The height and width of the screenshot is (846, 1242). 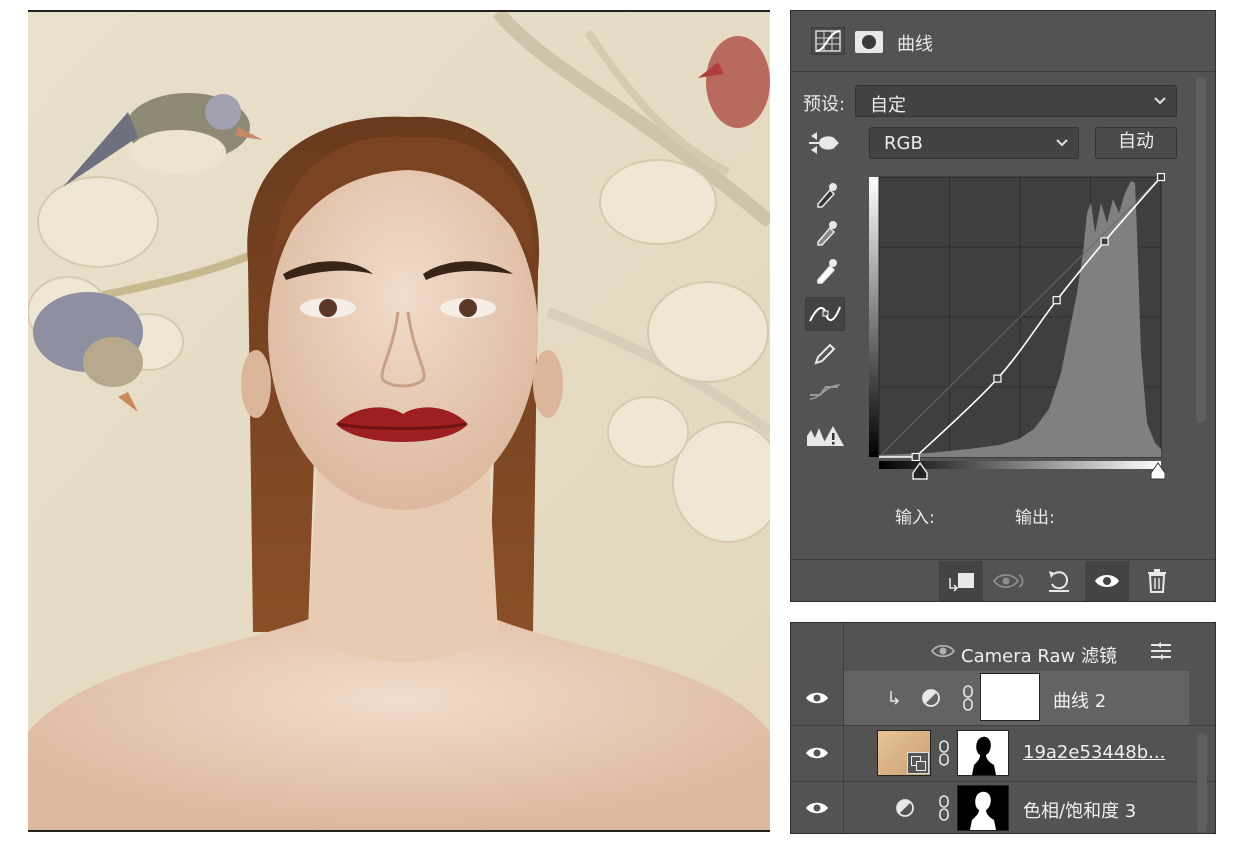 What do you see at coordinates (1136, 143) in the screenshot?
I see `auto-button: 自动` at bounding box center [1136, 143].